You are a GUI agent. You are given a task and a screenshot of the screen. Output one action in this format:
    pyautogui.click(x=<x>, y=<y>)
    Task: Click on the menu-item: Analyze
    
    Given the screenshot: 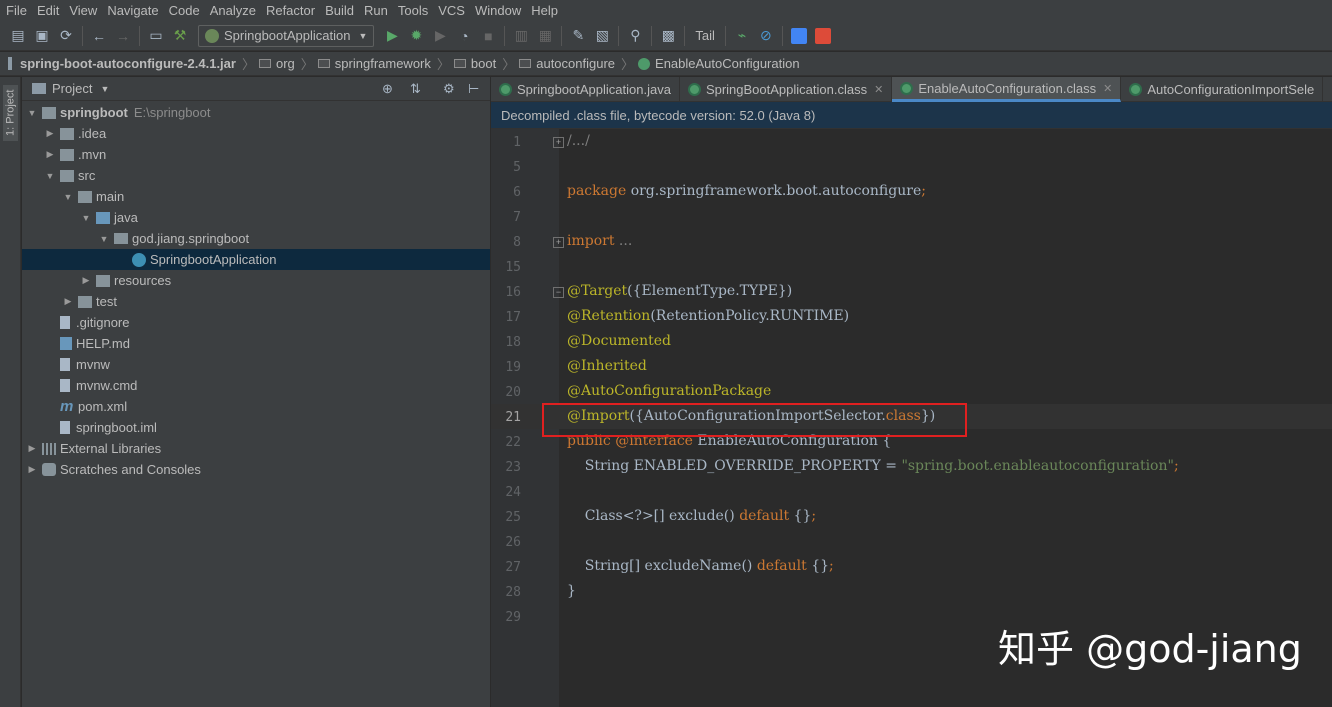 What is the action you would take?
    pyautogui.click(x=234, y=10)
    